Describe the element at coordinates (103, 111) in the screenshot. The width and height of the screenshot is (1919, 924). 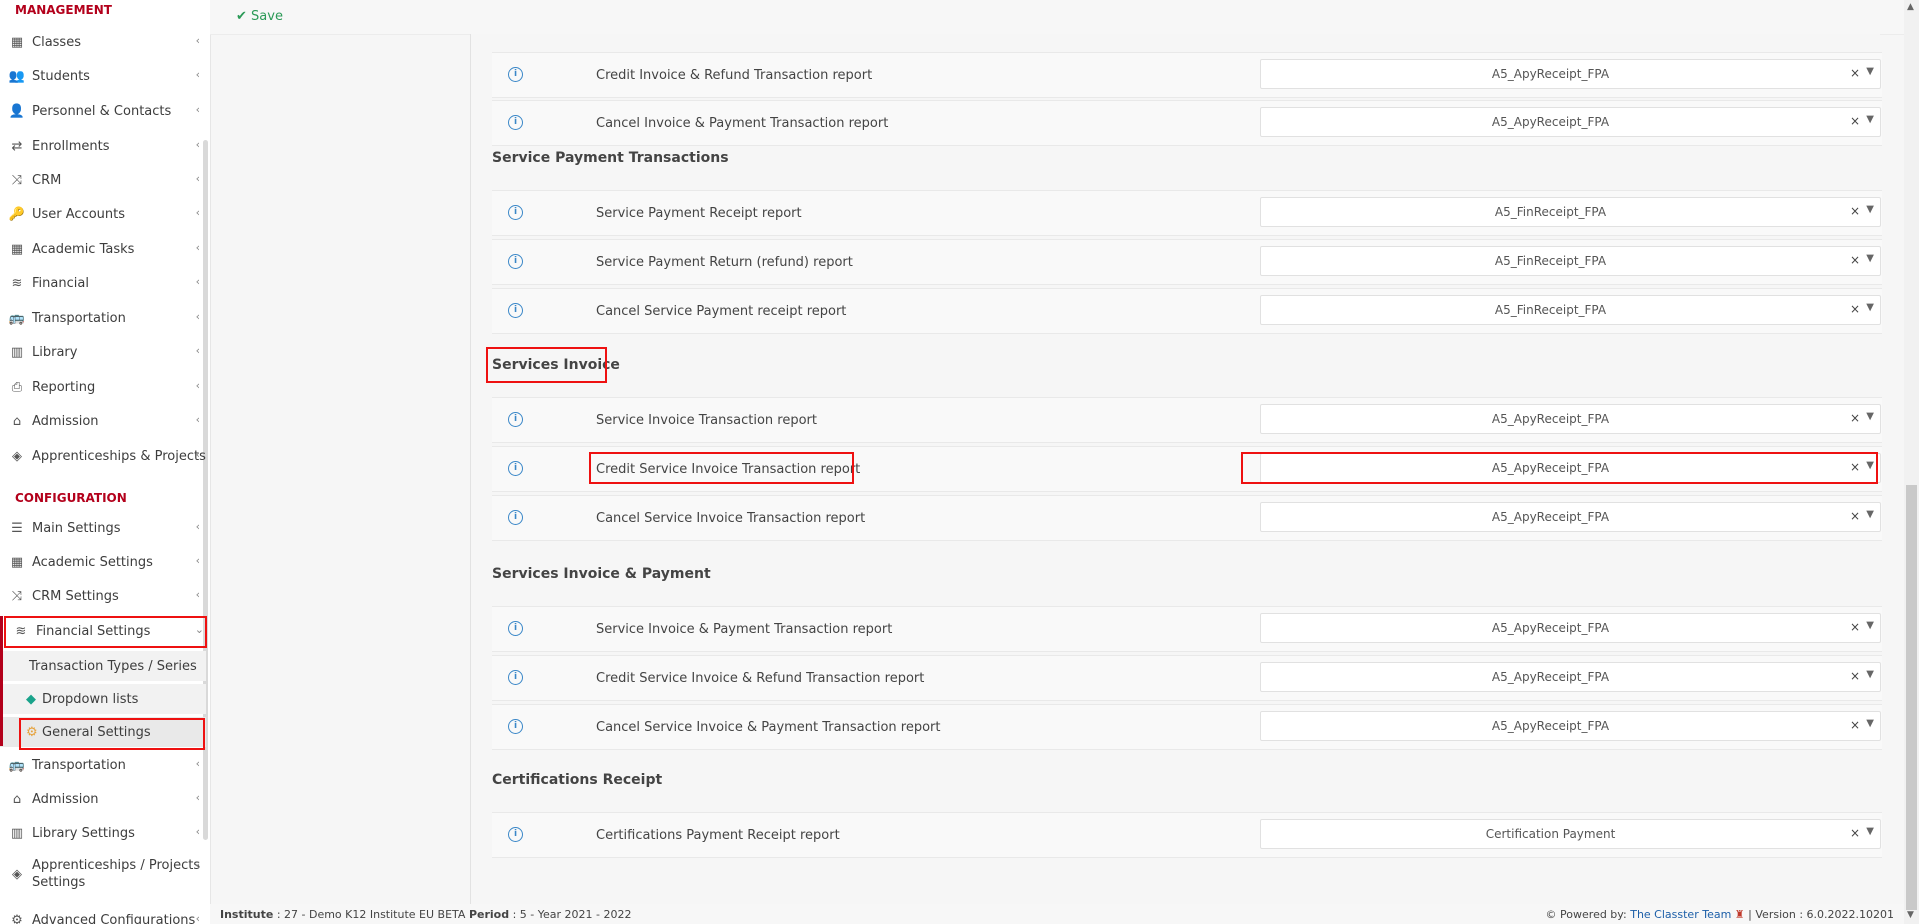
I see `sidebar-item-personnel-contacts: 👤 Personnel & Contacts ‹` at that location.